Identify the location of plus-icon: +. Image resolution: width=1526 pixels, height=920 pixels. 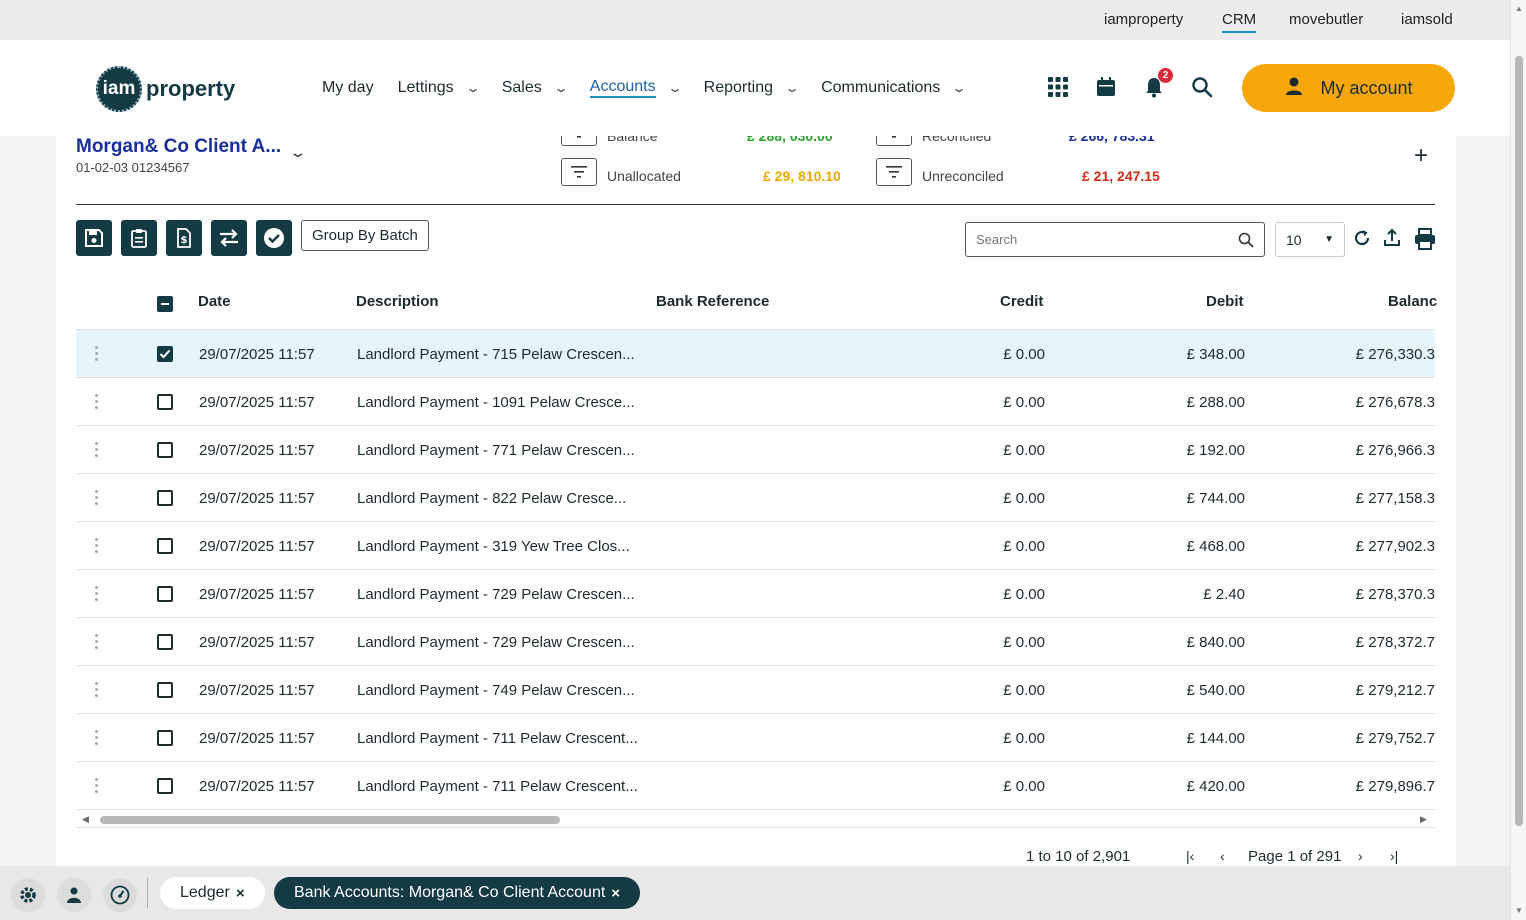
(1421, 156).